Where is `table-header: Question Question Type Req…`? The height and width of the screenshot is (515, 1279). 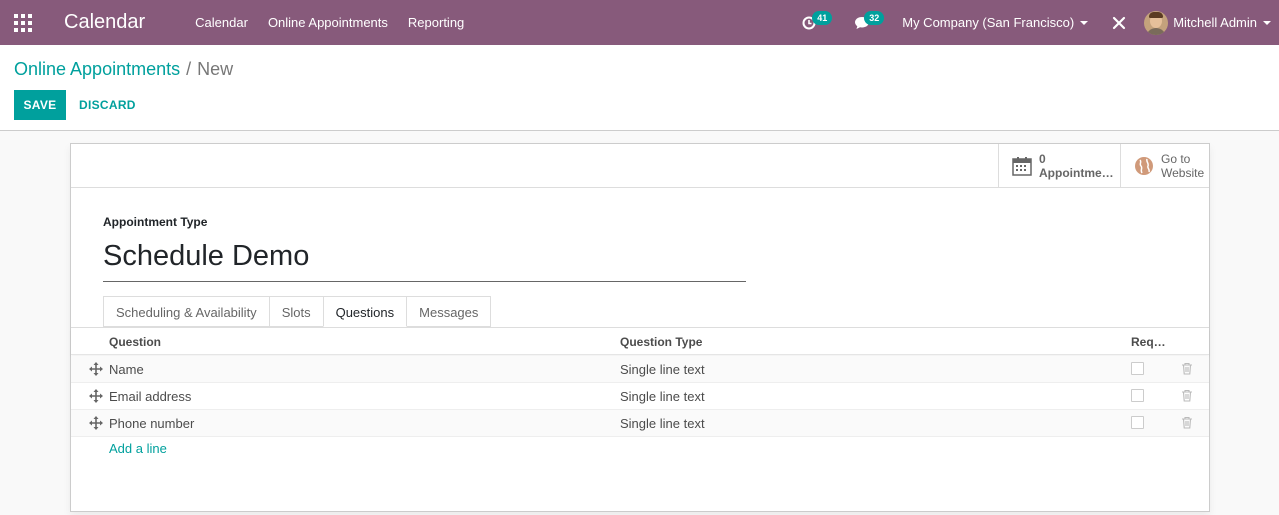
table-header: Question Question Type Req… is located at coordinates (640, 341).